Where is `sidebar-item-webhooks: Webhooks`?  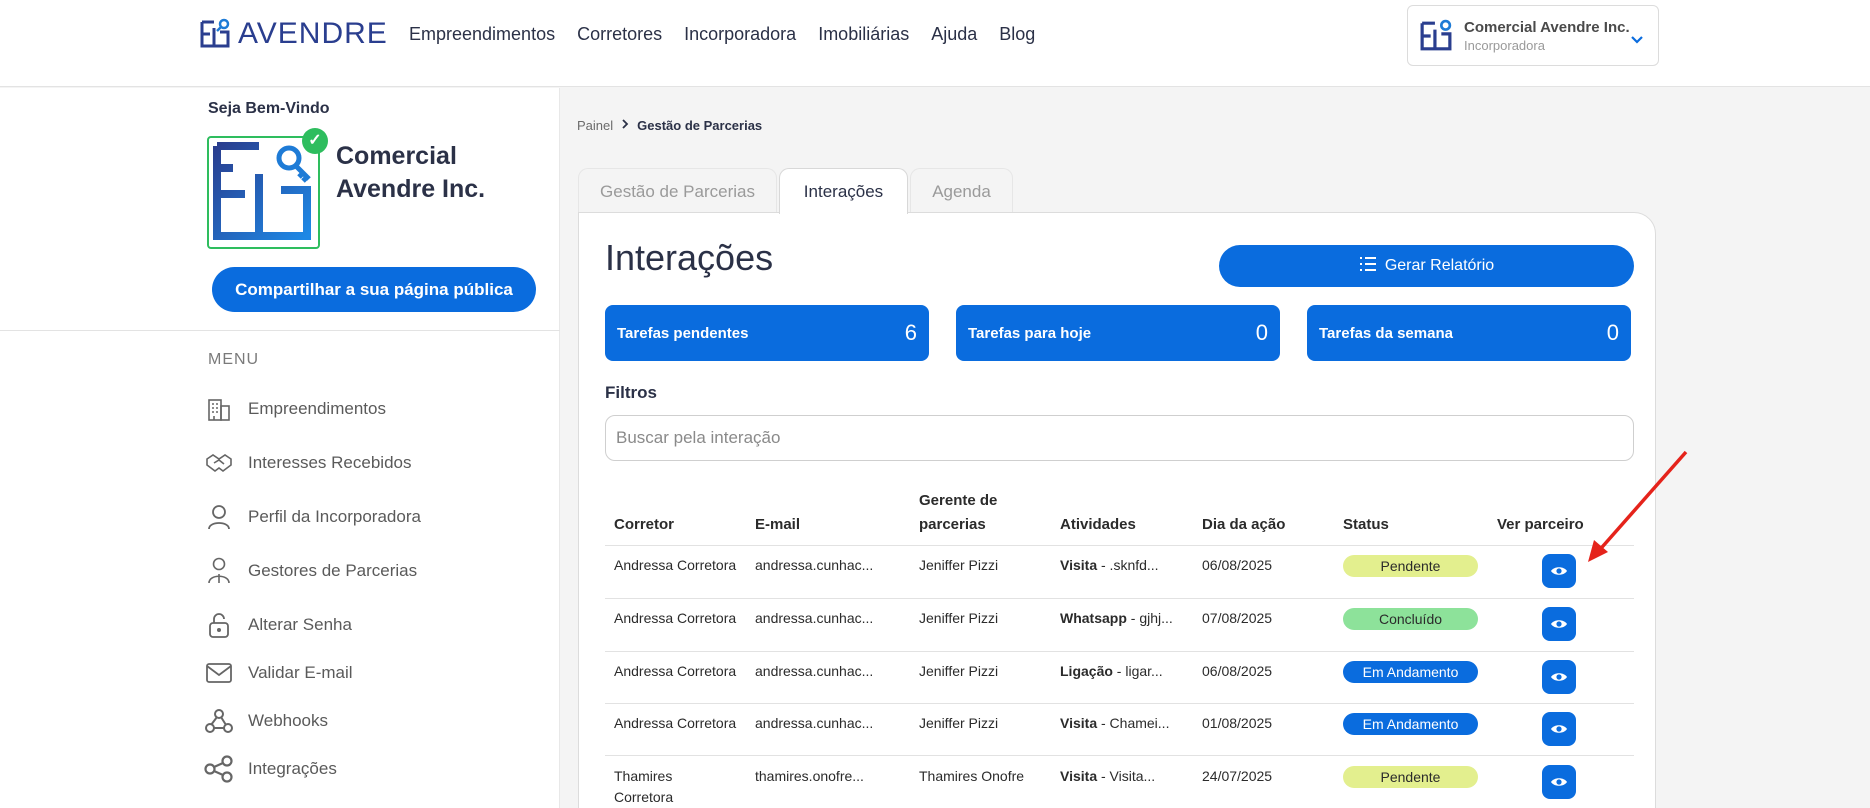 sidebar-item-webhooks: Webhooks is located at coordinates (266, 721).